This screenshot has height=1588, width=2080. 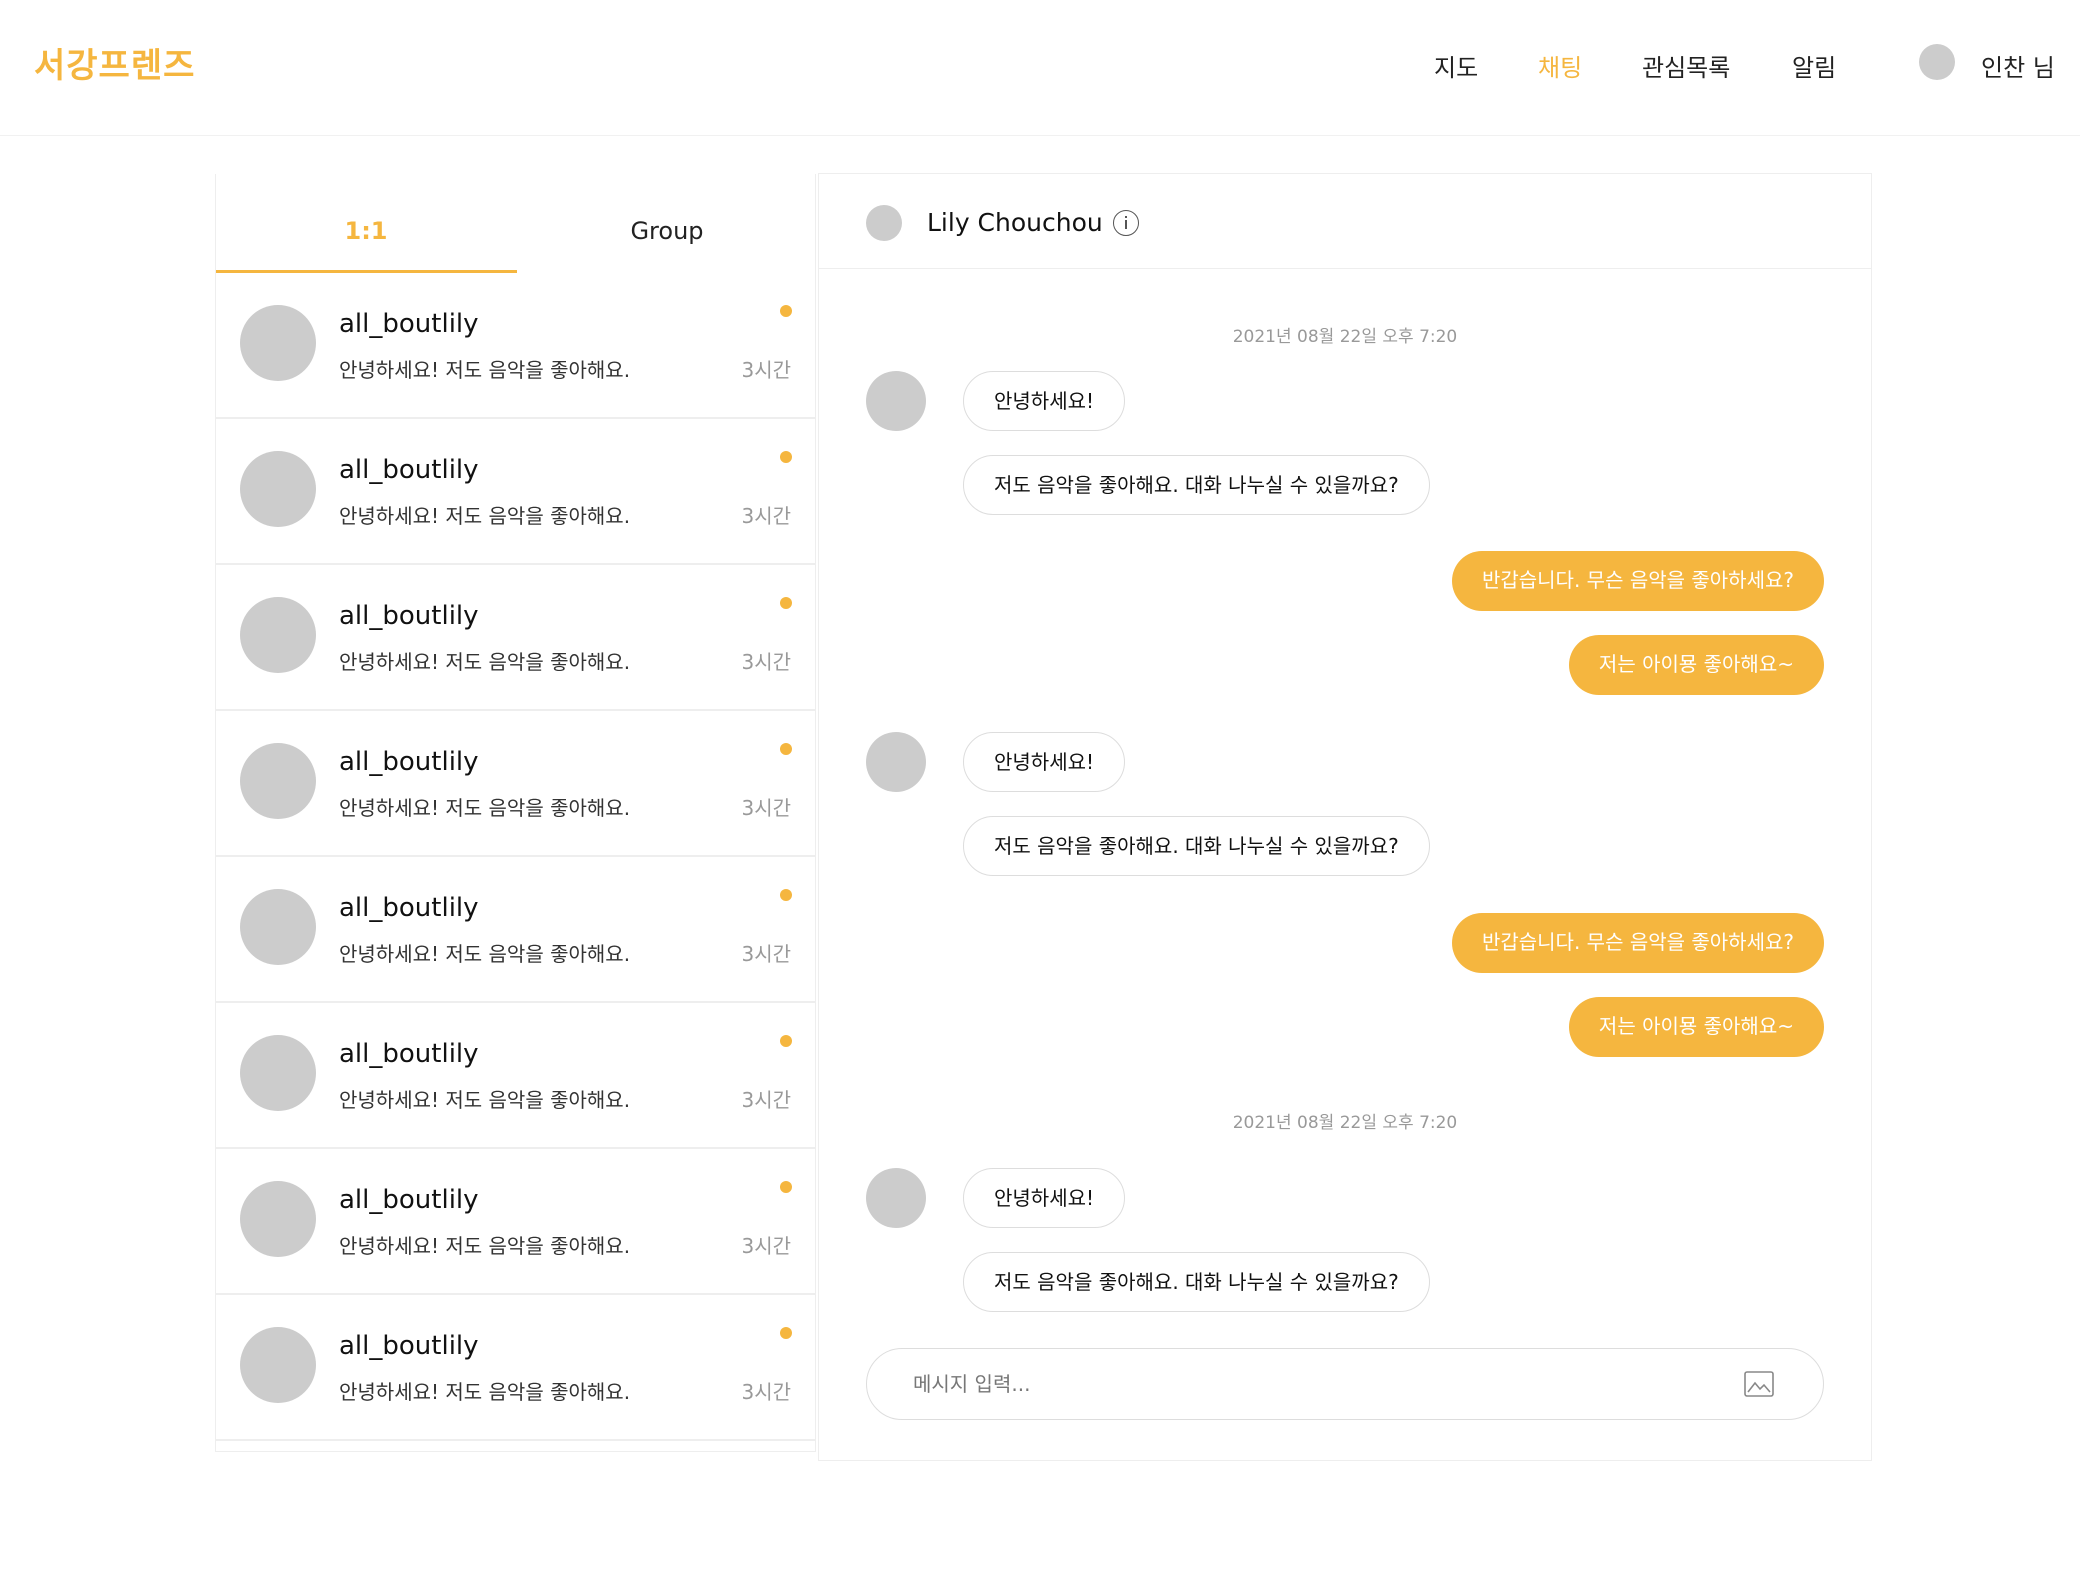 I want to click on chat-type-tabs: 1:1 Group, so click(x=516, y=223).